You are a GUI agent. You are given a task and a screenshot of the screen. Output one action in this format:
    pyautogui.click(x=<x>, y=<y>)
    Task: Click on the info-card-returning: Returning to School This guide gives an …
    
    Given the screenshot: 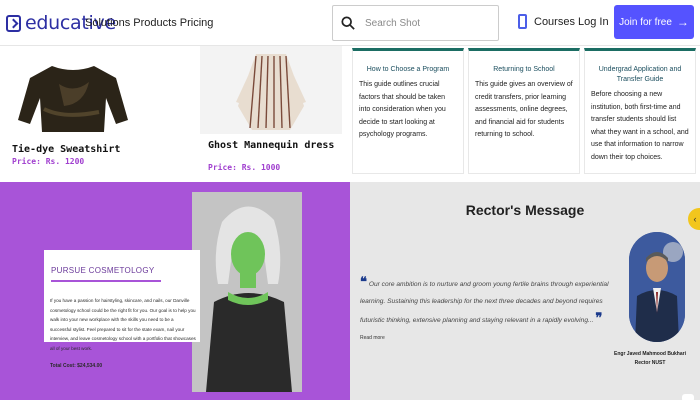 What is the action you would take?
    pyautogui.click(x=524, y=111)
    